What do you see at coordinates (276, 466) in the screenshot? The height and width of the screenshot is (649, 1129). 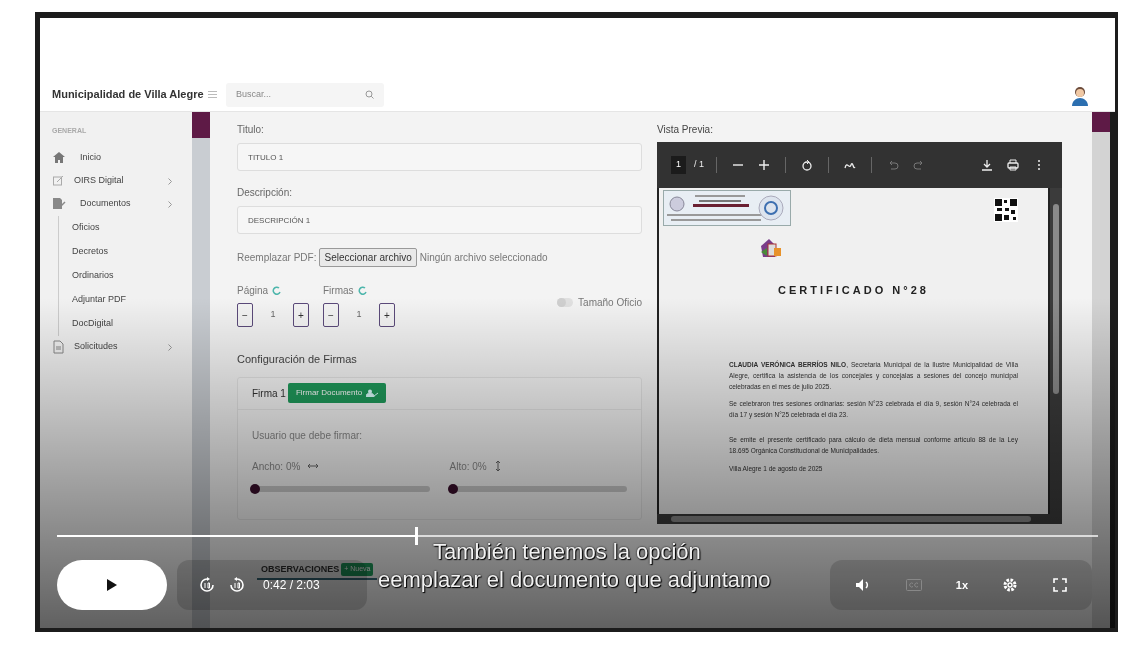 I see `slider-label: Ancho: 0%` at bounding box center [276, 466].